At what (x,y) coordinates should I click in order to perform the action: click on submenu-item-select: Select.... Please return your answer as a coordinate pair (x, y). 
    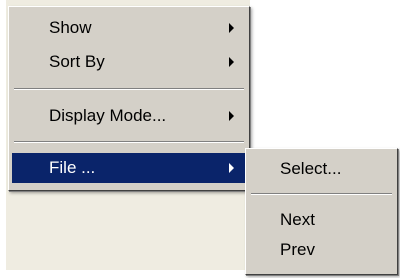
    Looking at the image, I should click on (321, 169).